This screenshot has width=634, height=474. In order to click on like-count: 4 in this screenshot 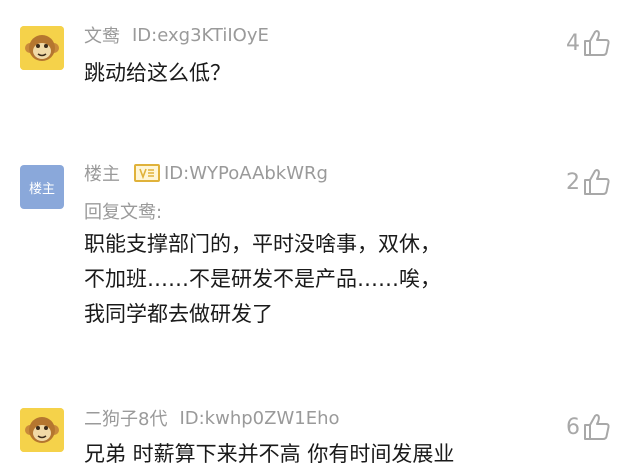, I will do `click(573, 43)`.